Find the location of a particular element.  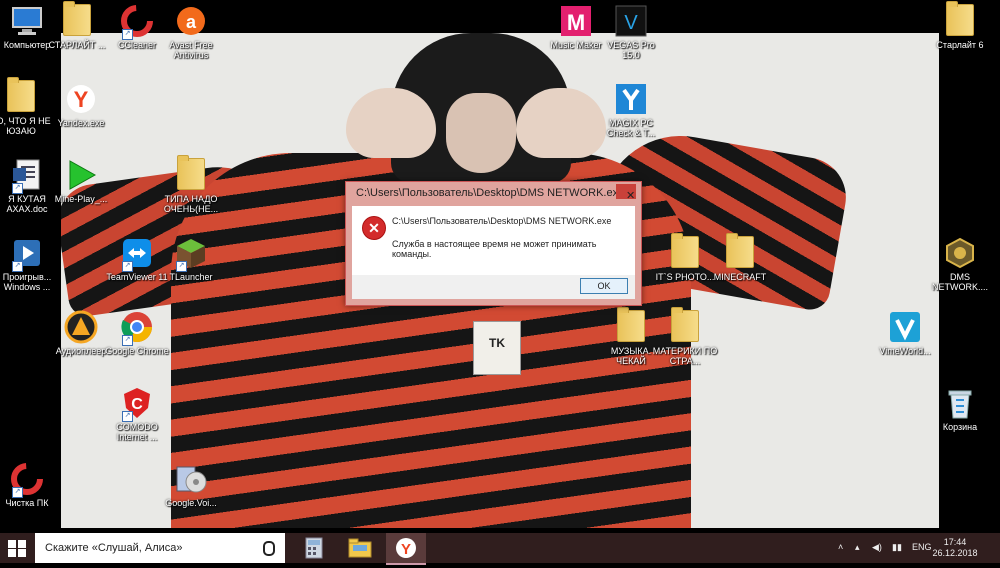

desktop-icon-avast: a Avast Free Antivirus is located at coordinates (191, 32).